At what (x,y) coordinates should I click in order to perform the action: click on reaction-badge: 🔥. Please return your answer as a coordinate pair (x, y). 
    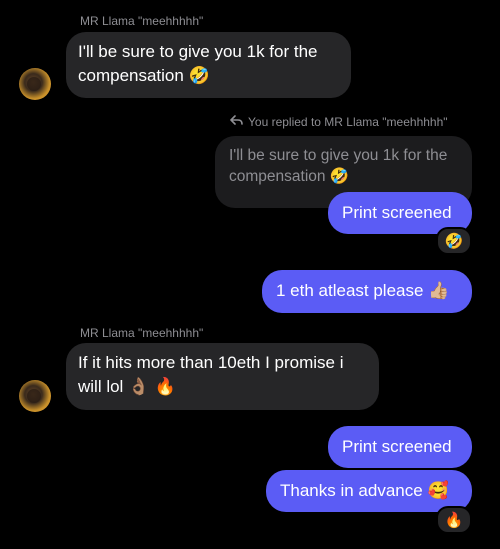
    Looking at the image, I should click on (454, 520).